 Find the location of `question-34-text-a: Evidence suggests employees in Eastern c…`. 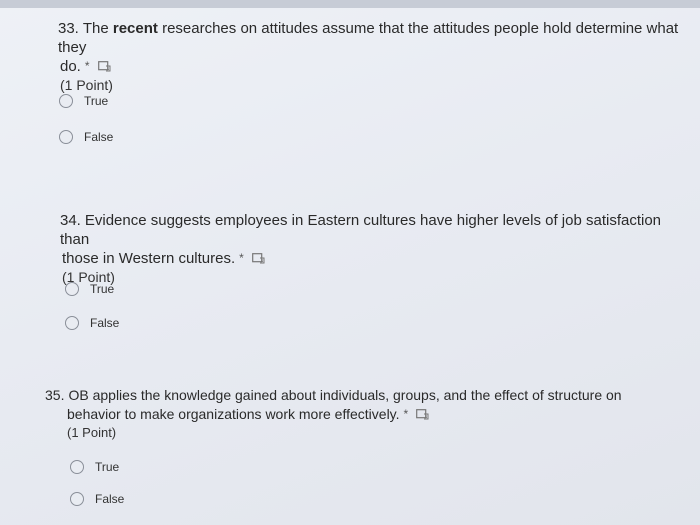

question-34-text-a: Evidence suggests employees in Eastern c… is located at coordinates (361, 230).